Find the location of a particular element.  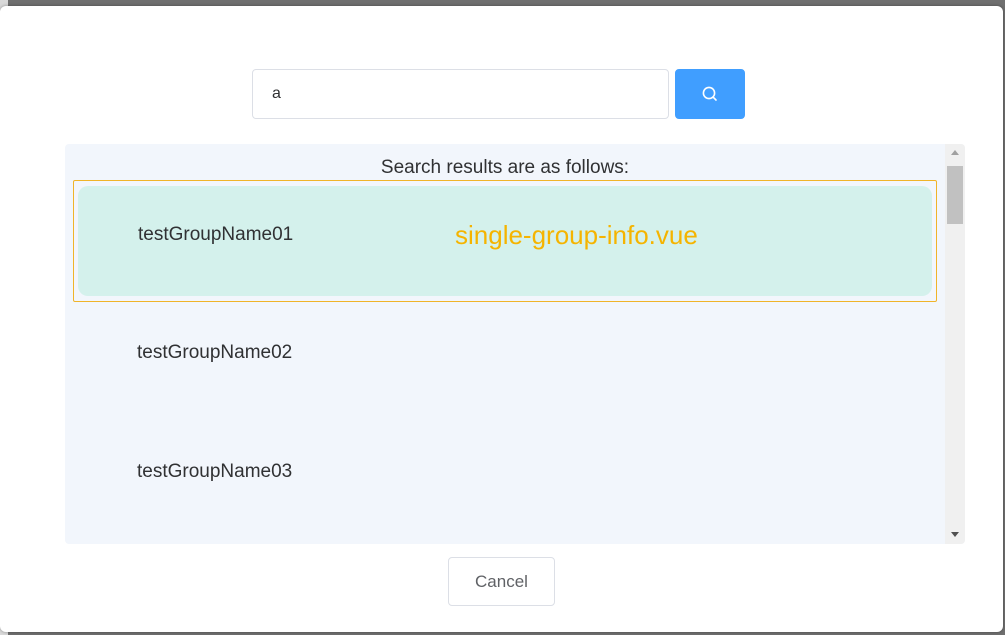

scroll-thumb is located at coordinates (955, 195).